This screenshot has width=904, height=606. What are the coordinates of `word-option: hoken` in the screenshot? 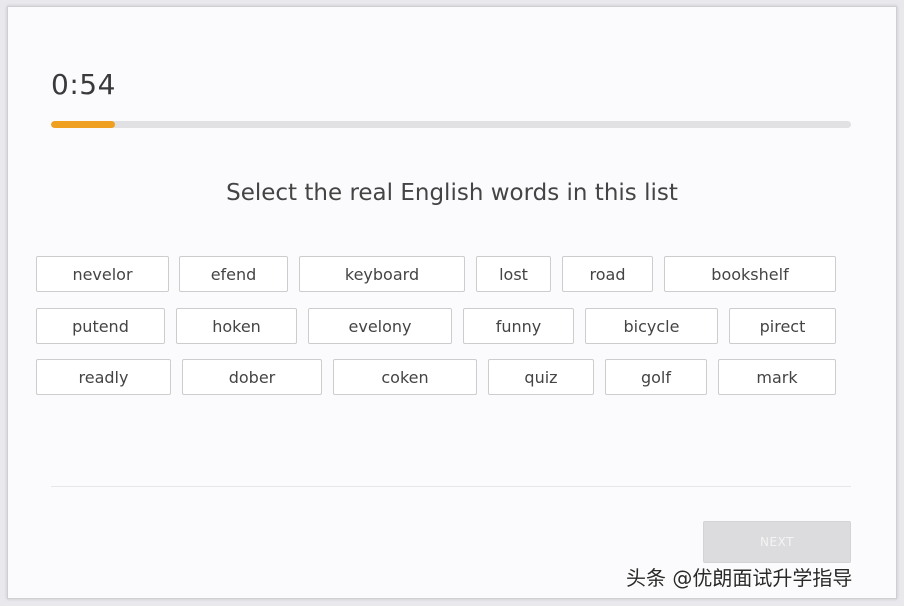 It's located at (236, 326).